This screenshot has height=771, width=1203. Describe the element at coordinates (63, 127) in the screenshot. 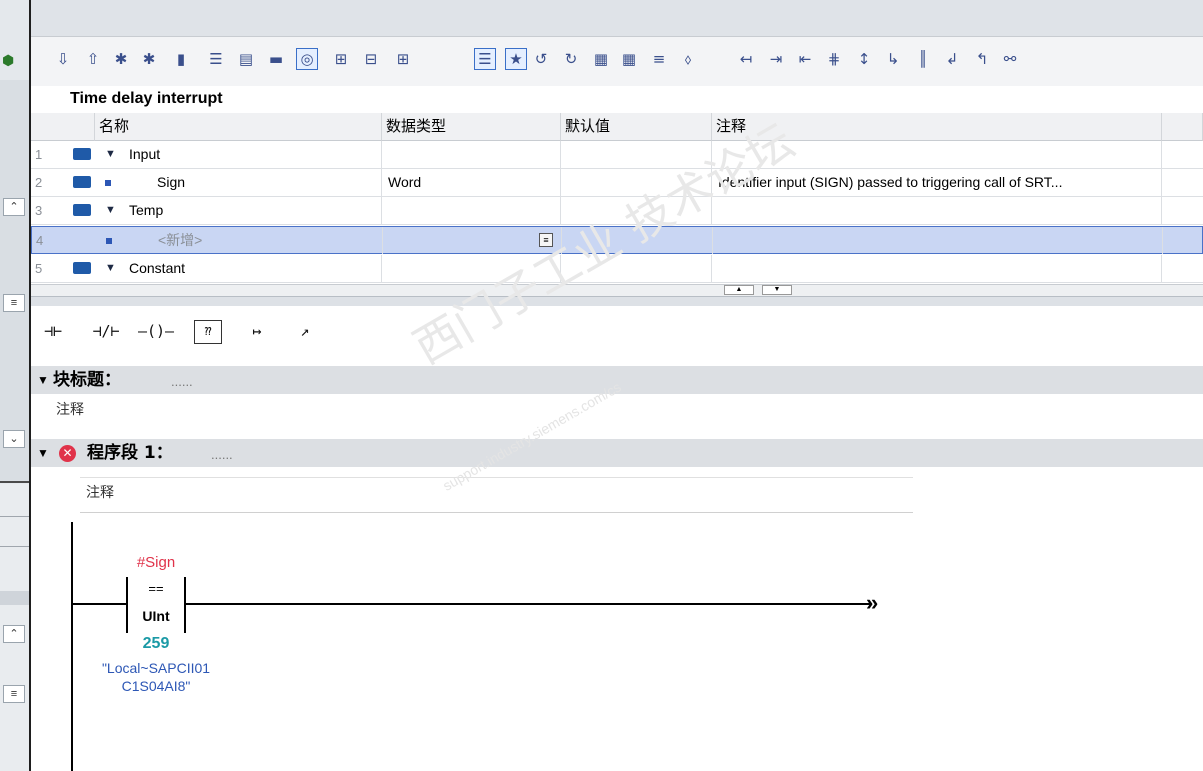

I see `column-header-spacer` at that location.